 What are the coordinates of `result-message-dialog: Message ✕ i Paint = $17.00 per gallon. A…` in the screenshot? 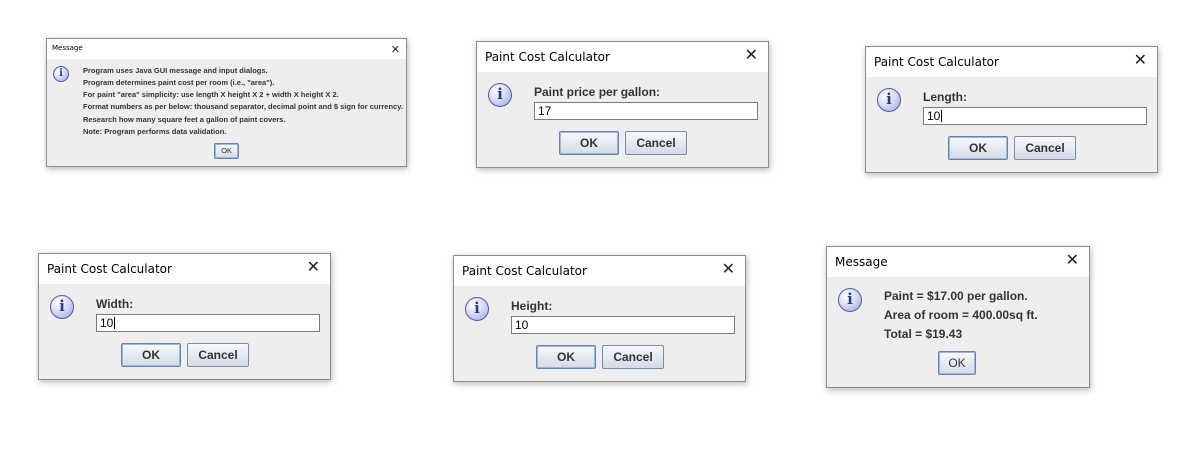 It's located at (958, 317).